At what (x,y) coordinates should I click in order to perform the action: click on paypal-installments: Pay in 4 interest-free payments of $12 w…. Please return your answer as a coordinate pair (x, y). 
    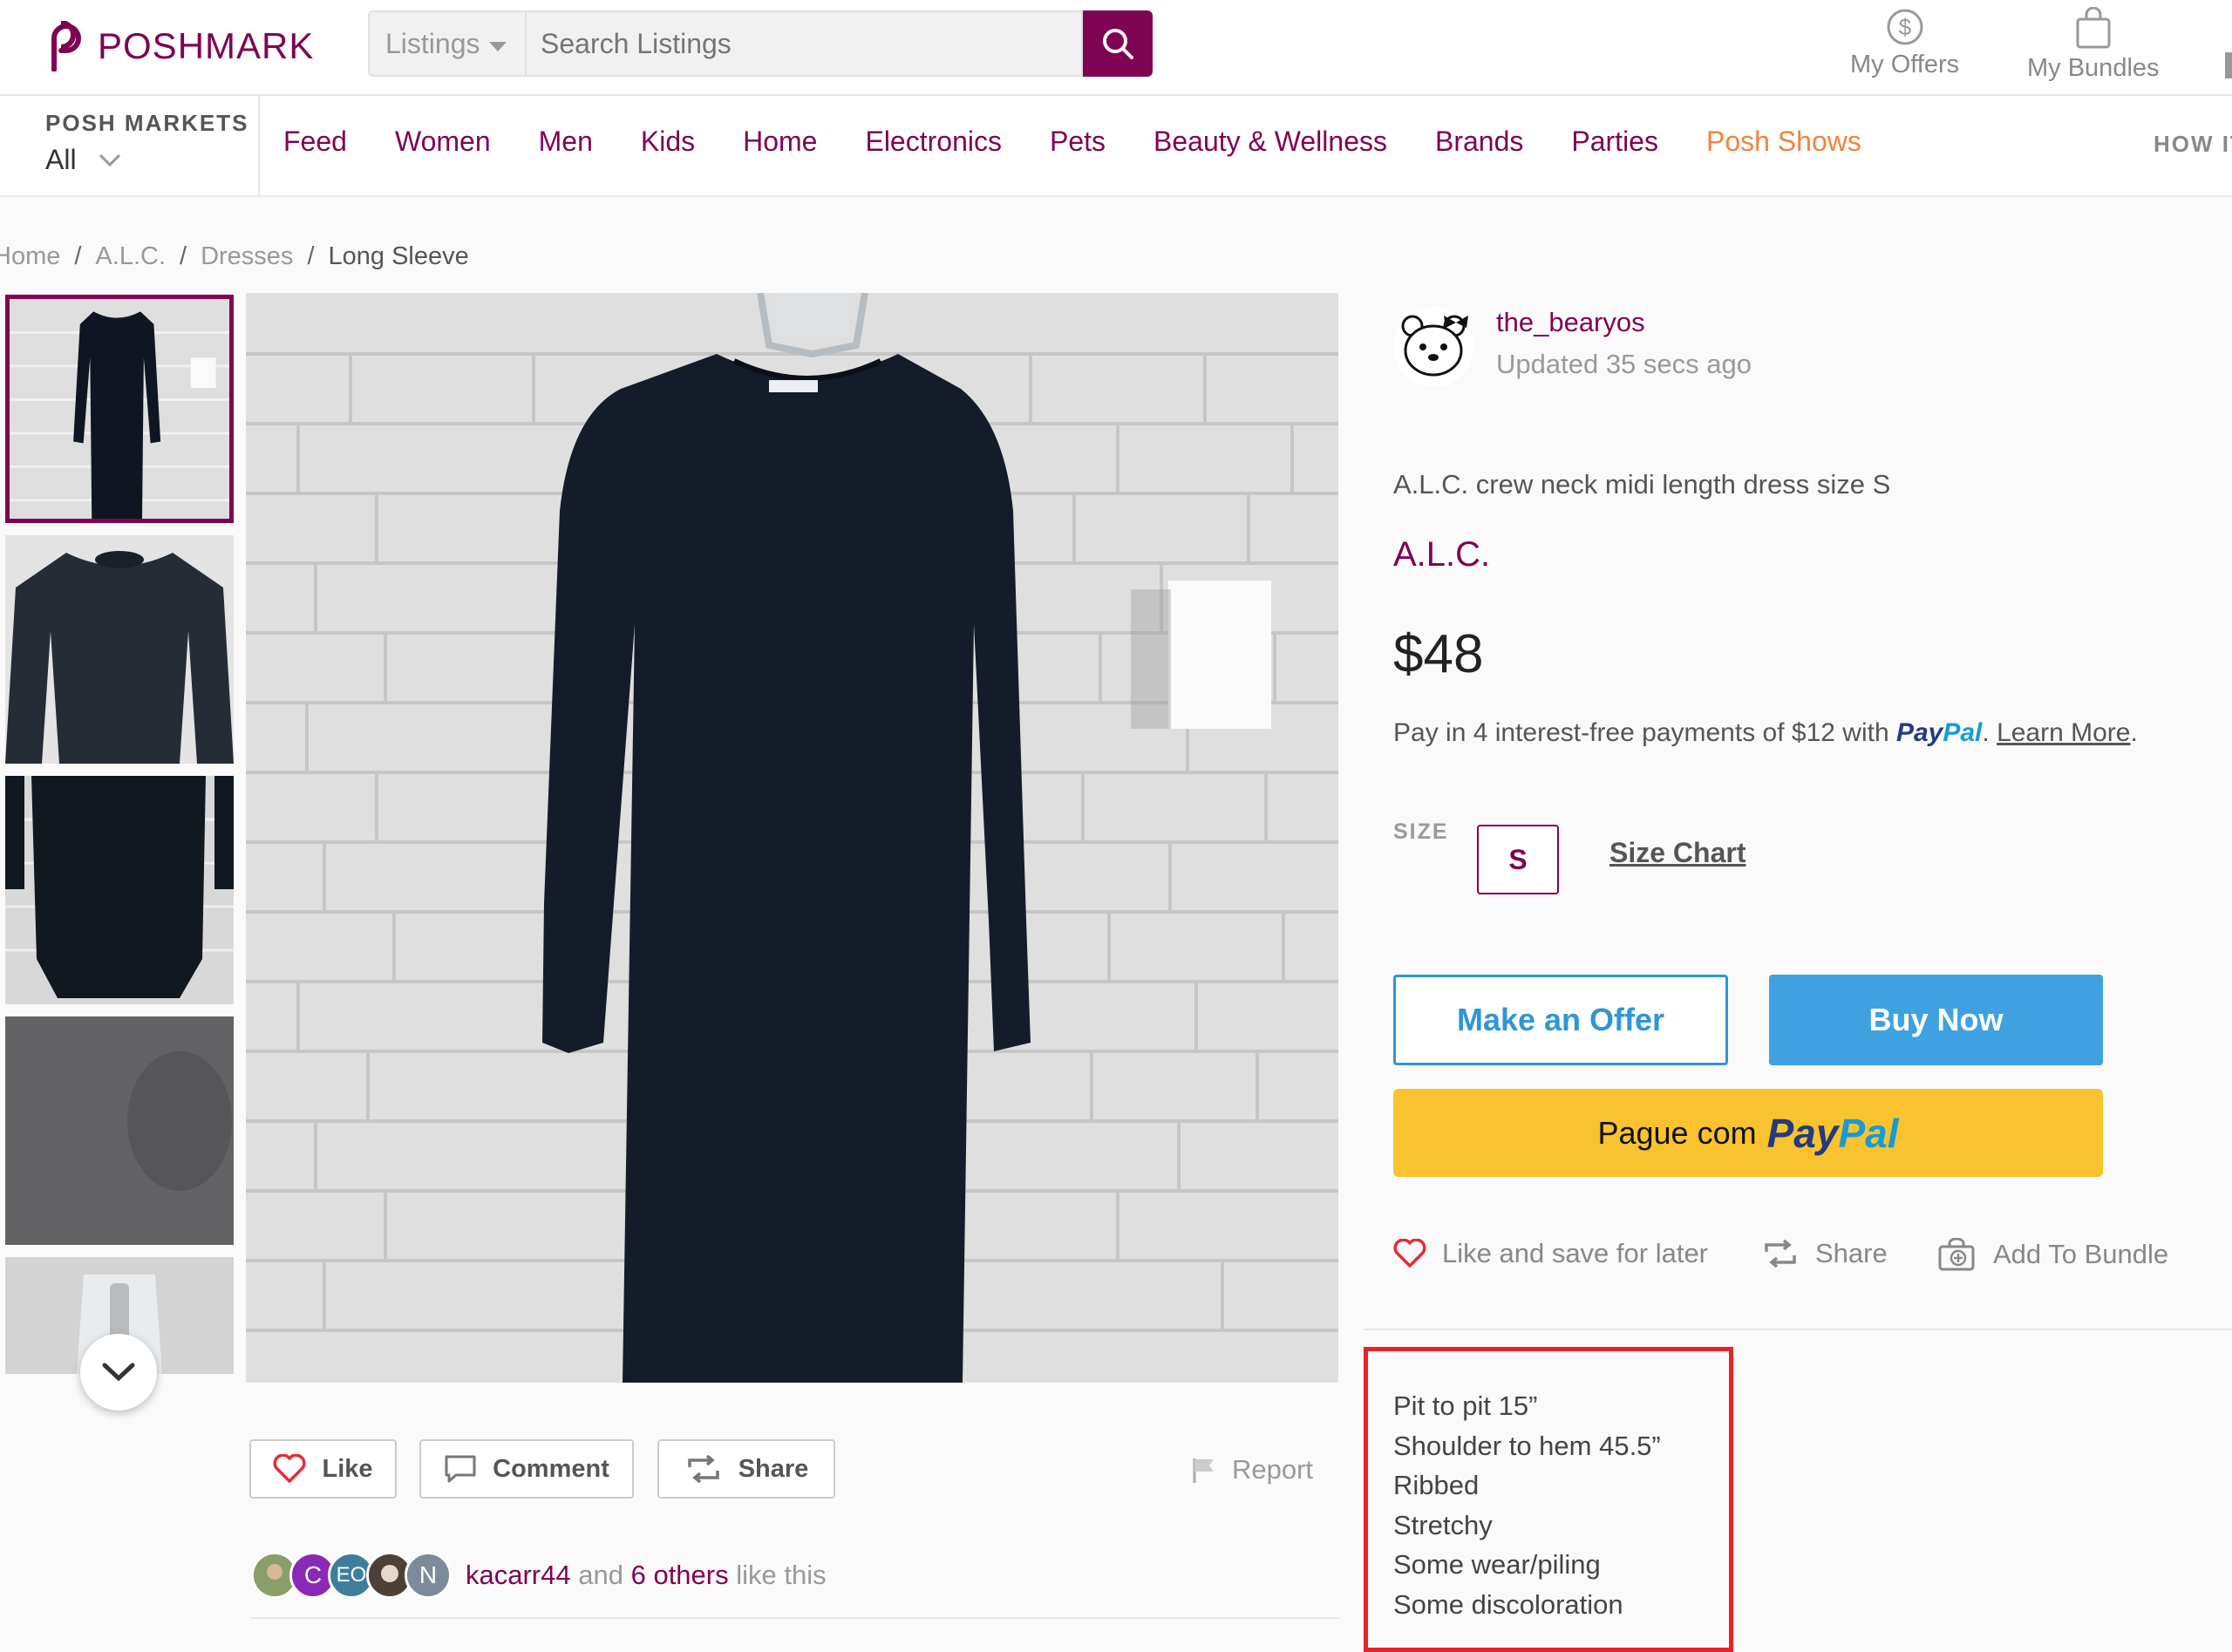
    Looking at the image, I should click on (1765, 732).